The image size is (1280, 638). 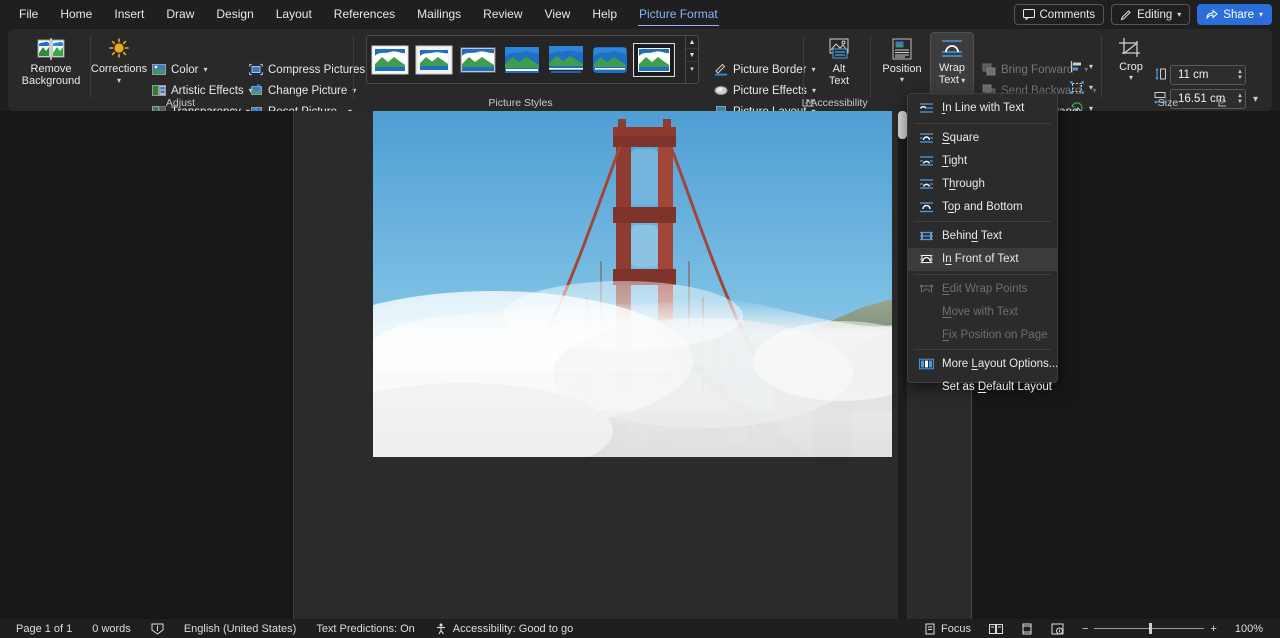 What do you see at coordinates (1213, 629) in the screenshot?
I see `zoom-in-button: +` at bounding box center [1213, 629].